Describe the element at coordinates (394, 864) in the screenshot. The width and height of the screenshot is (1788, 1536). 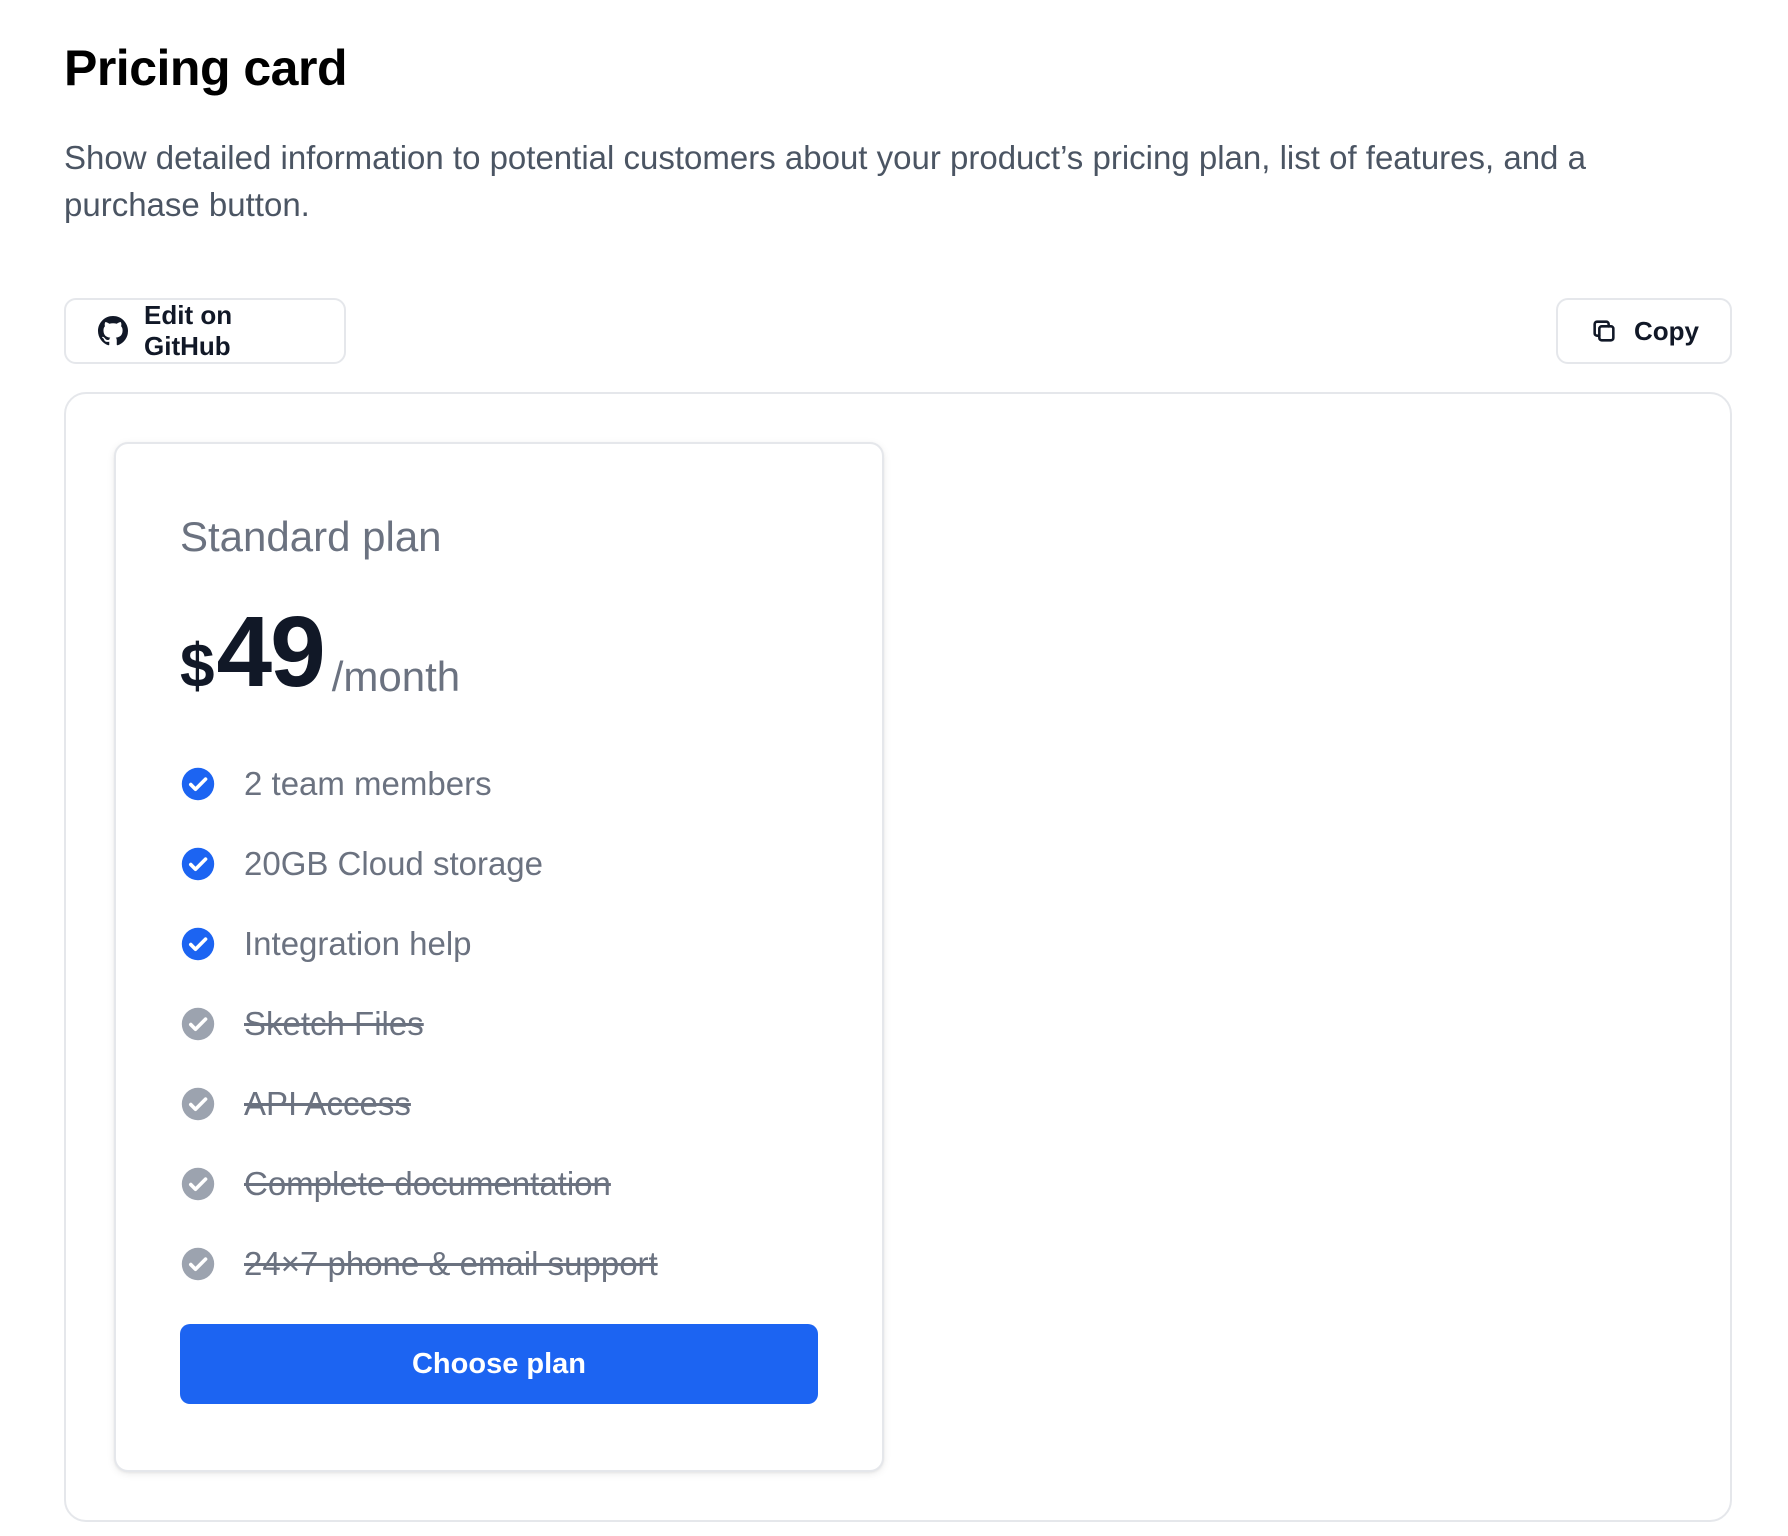
I see `feature-label: 20GB Cloud storage` at that location.